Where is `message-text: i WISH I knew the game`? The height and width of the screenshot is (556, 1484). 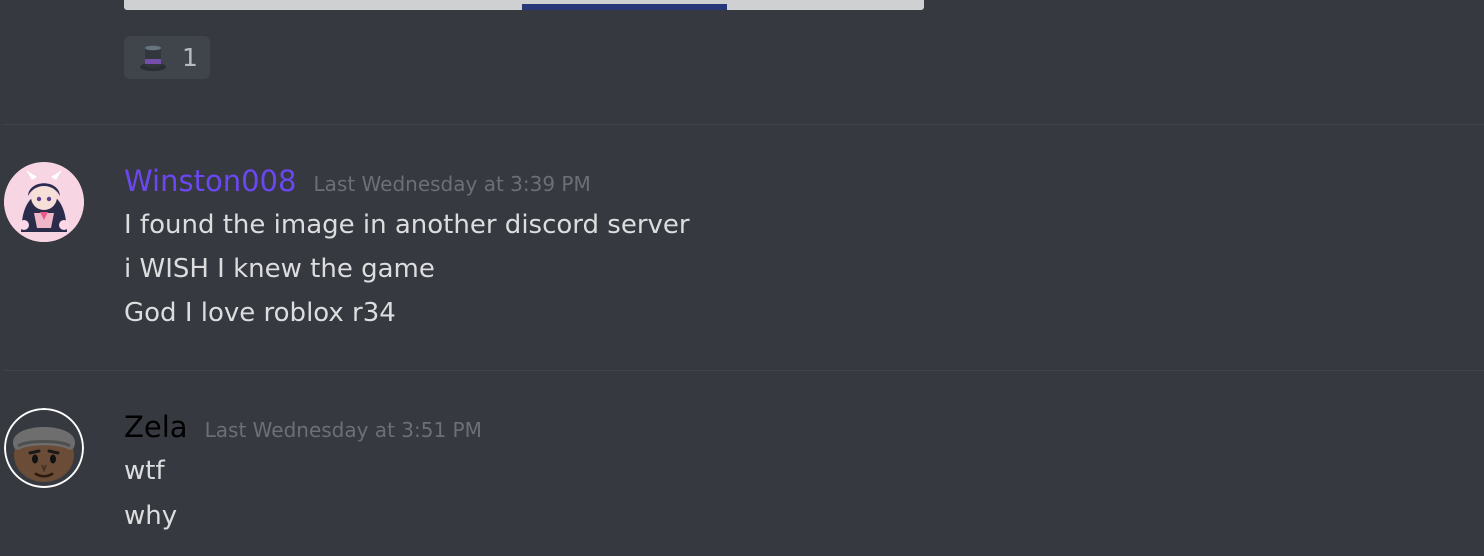
message-text: i WISH I knew the game is located at coordinates (279, 269).